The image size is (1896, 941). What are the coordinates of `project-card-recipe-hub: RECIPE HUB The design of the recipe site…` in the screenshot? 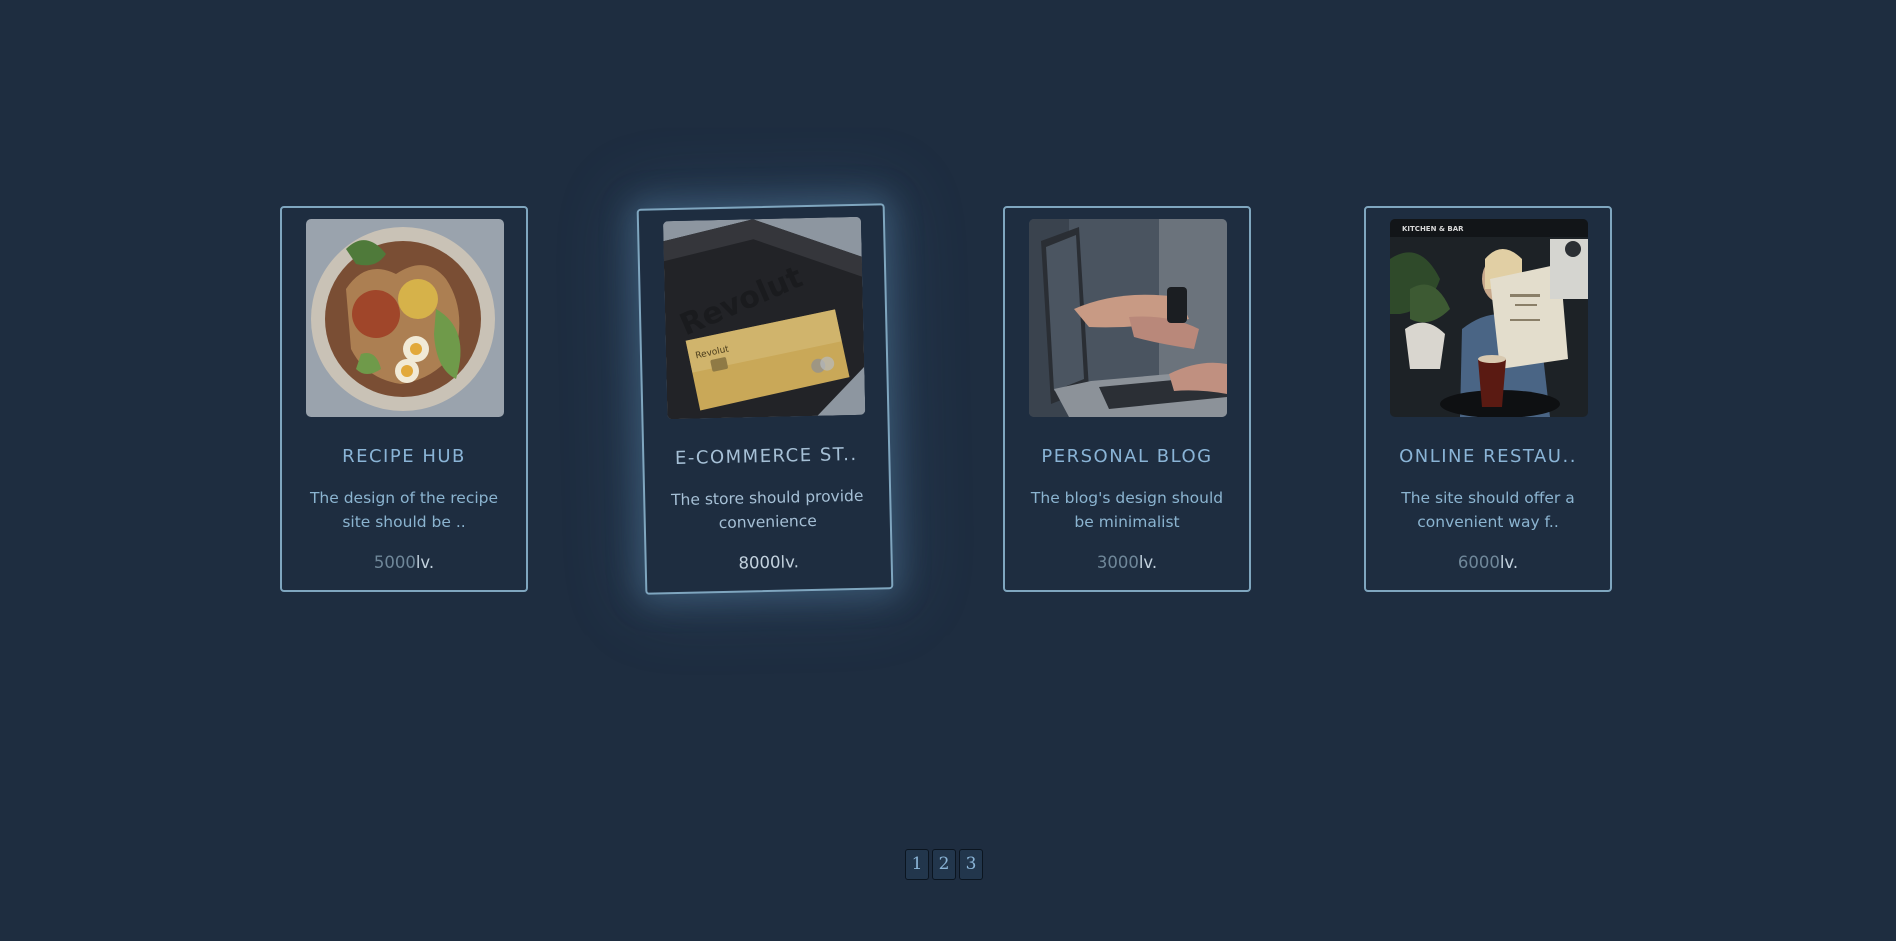 It's located at (404, 399).